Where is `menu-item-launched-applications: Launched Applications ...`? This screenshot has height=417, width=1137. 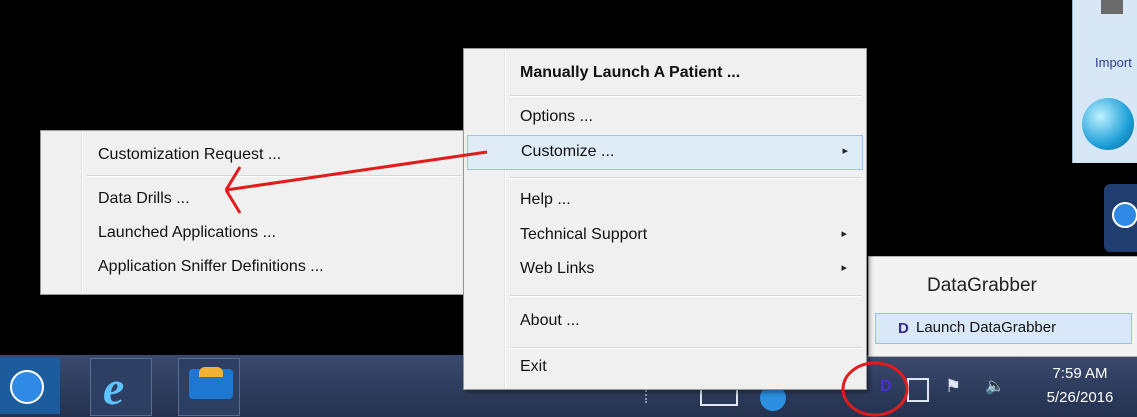 menu-item-launched-applications: Launched Applications ... is located at coordinates (253, 233).